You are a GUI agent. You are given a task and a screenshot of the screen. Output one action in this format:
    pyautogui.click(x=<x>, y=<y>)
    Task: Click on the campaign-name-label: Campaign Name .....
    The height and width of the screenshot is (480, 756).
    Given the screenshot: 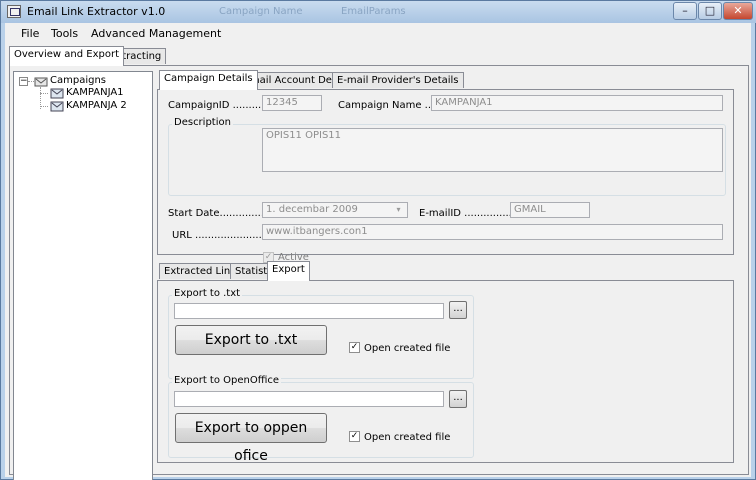 What is the action you would take?
    pyautogui.click(x=389, y=105)
    